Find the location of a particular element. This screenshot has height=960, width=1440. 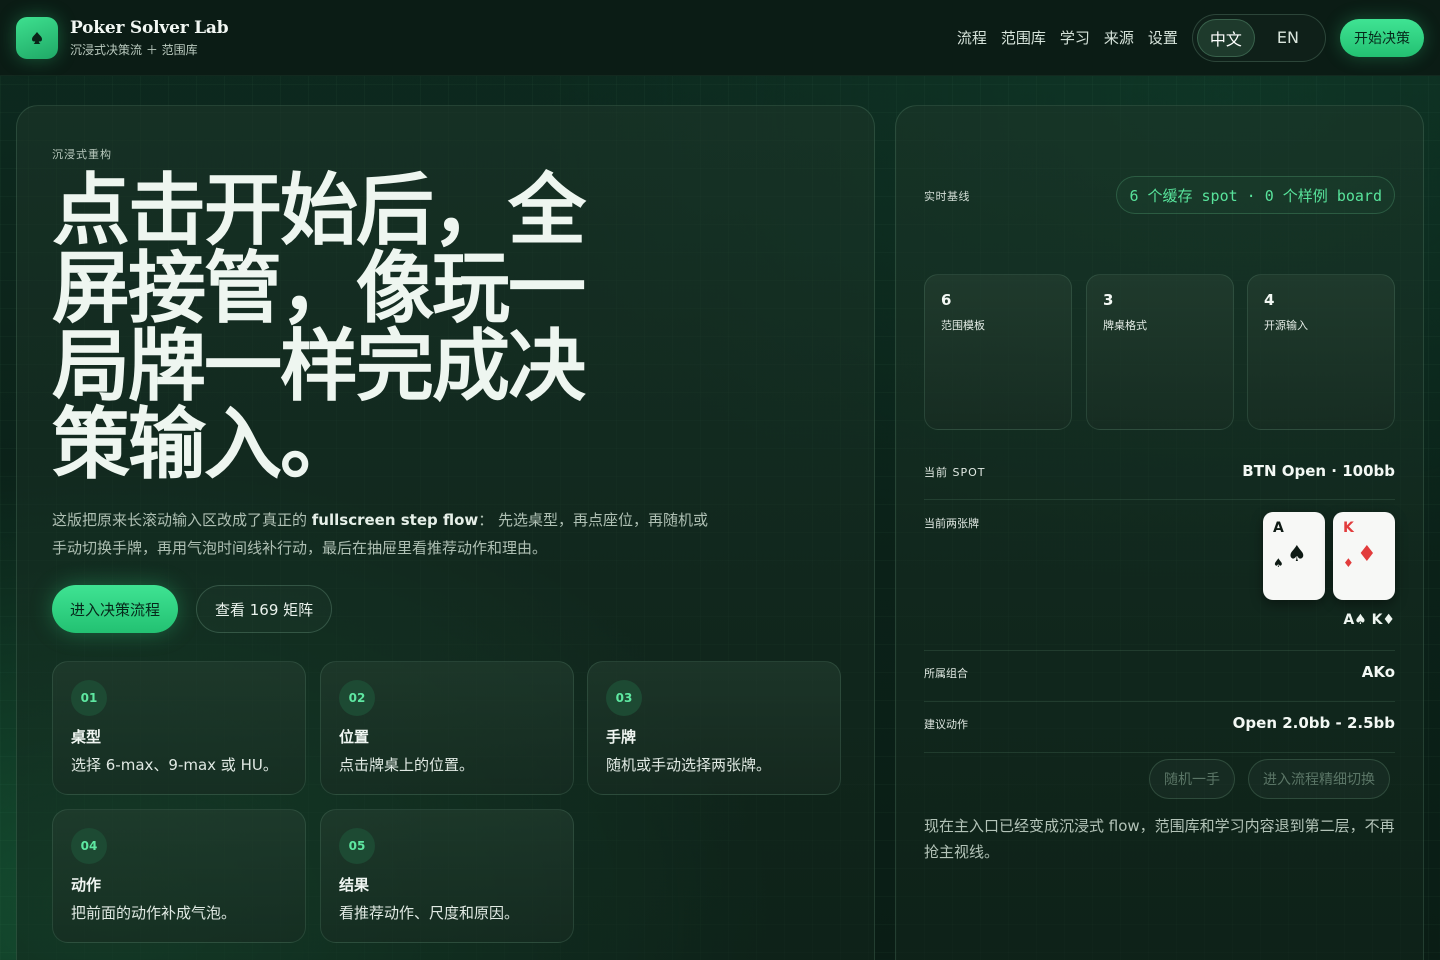

suggested-action-label: 建议动作 is located at coordinates (946, 724).